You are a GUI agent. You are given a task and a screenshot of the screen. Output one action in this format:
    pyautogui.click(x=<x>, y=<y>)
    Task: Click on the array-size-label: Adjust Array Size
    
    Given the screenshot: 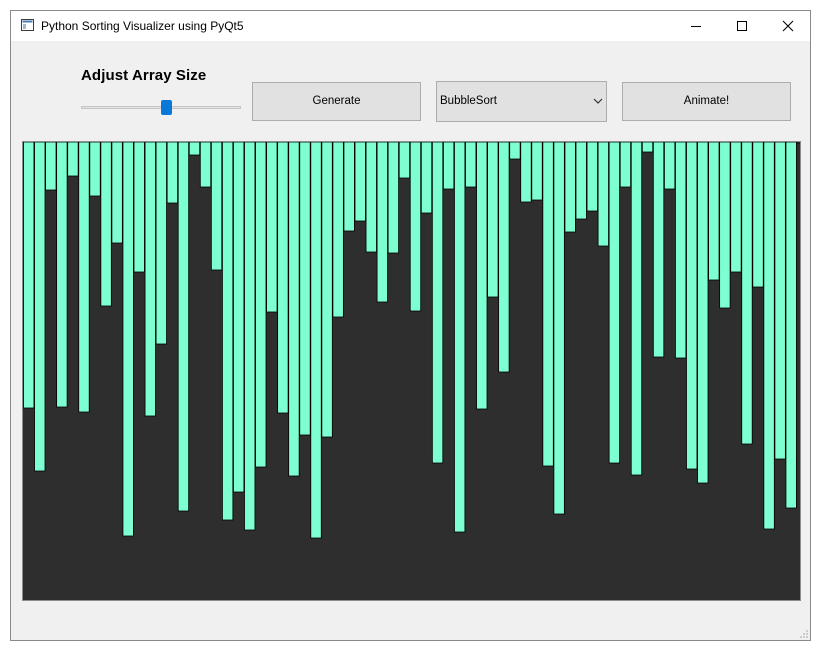 What is the action you would take?
    pyautogui.click(x=144, y=75)
    